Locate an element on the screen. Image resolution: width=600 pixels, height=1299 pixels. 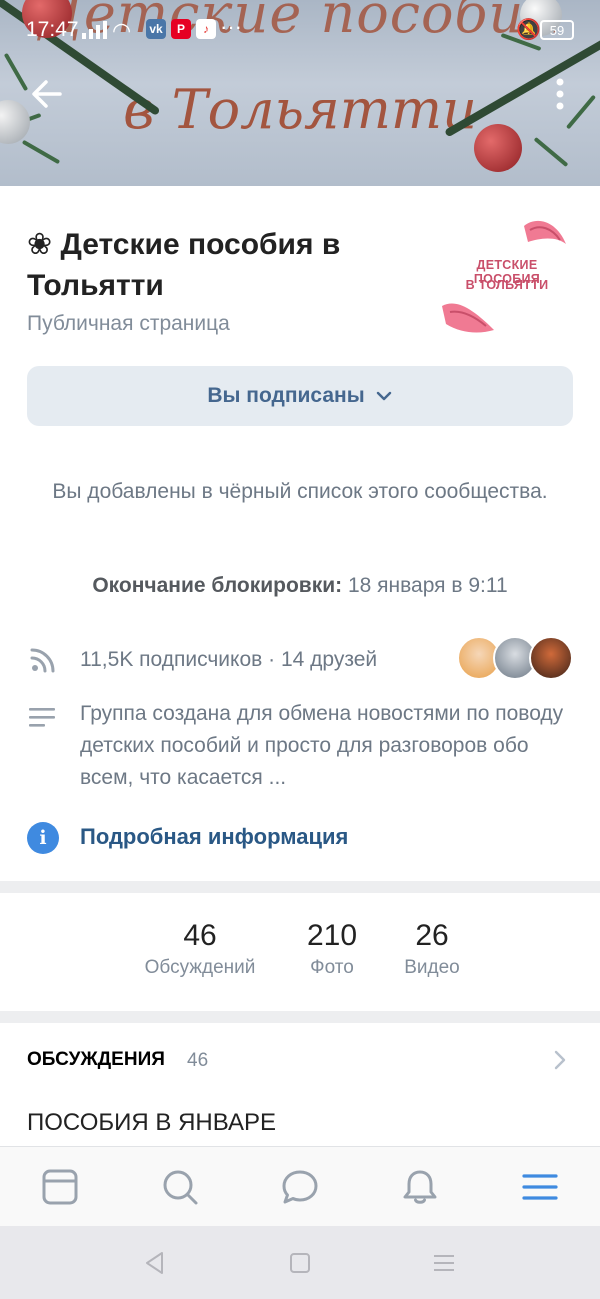
system-navigation-bar is located at coordinates (300, 1262).